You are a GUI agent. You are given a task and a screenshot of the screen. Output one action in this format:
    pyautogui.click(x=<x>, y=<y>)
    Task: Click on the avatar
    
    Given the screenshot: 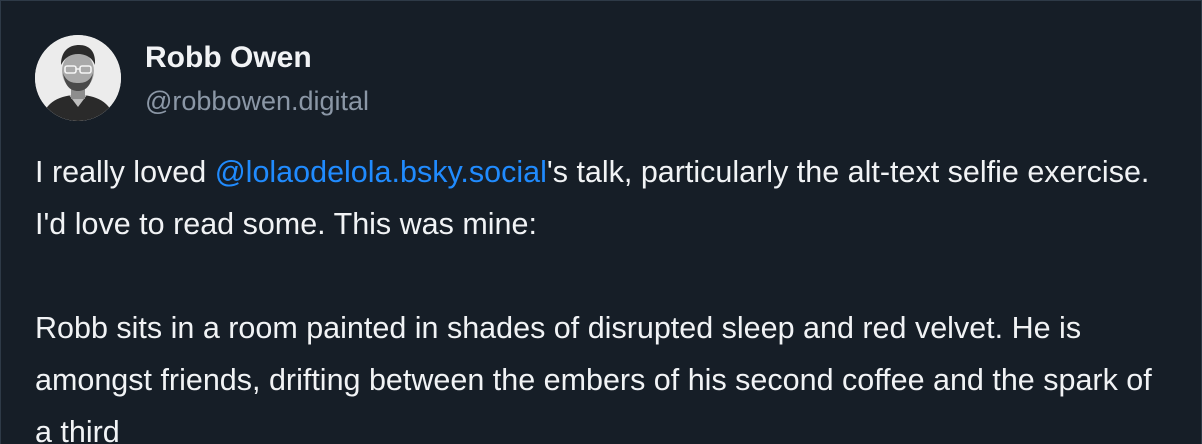 What is the action you would take?
    pyautogui.click(x=78, y=78)
    